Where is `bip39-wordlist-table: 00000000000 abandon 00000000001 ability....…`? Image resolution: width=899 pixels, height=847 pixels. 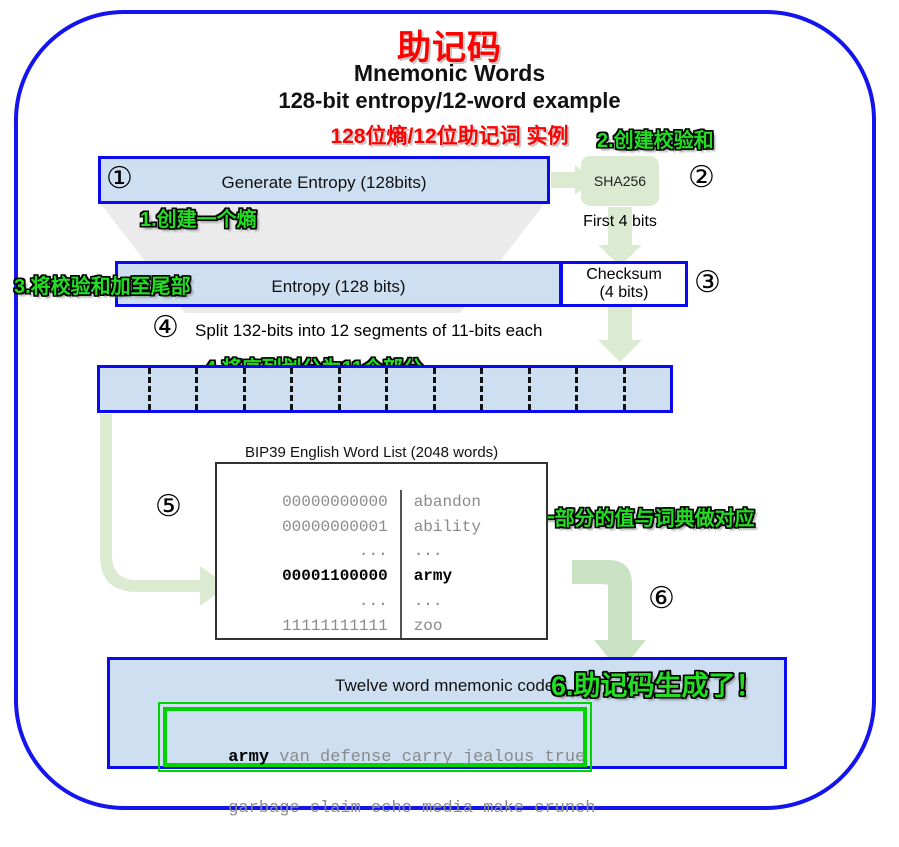
bip39-wordlist-table: 00000000000 abandon 00000000001 ability....… is located at coordinates (381, 564).